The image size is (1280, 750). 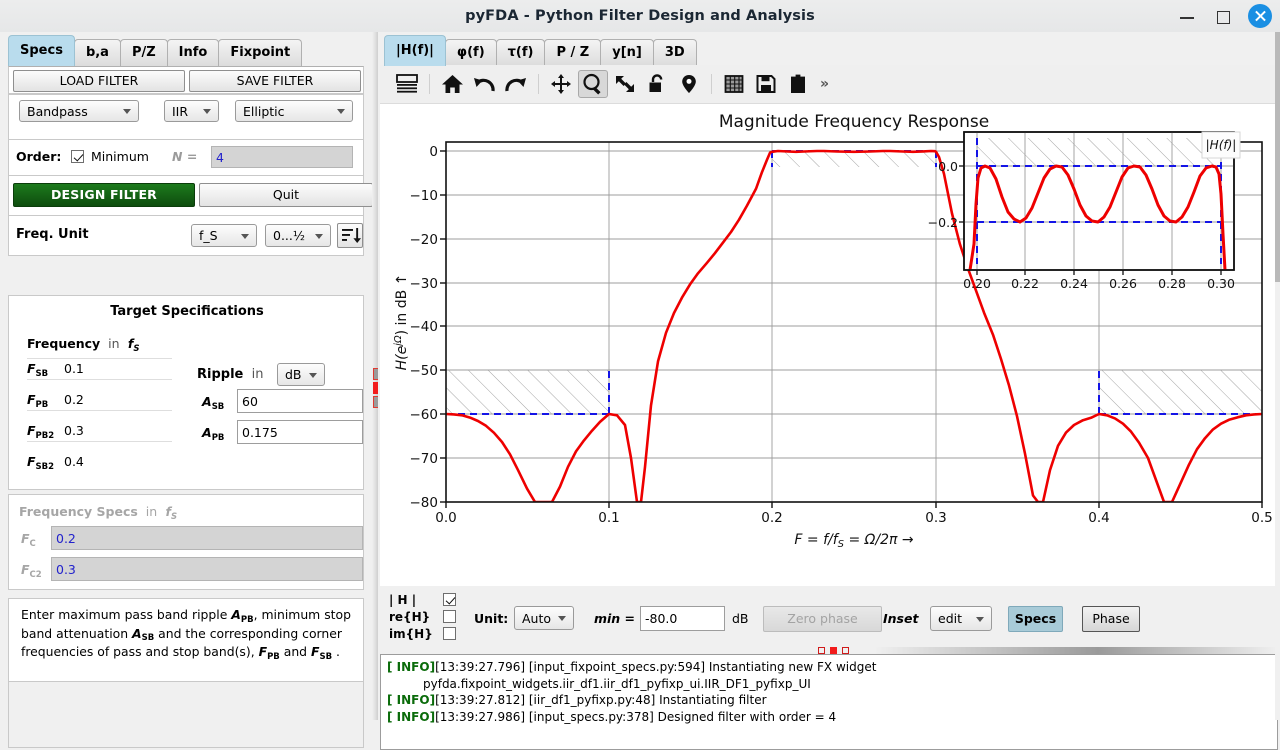 I want to click on tab-pz: P/Z, so click(x=143, y=52).